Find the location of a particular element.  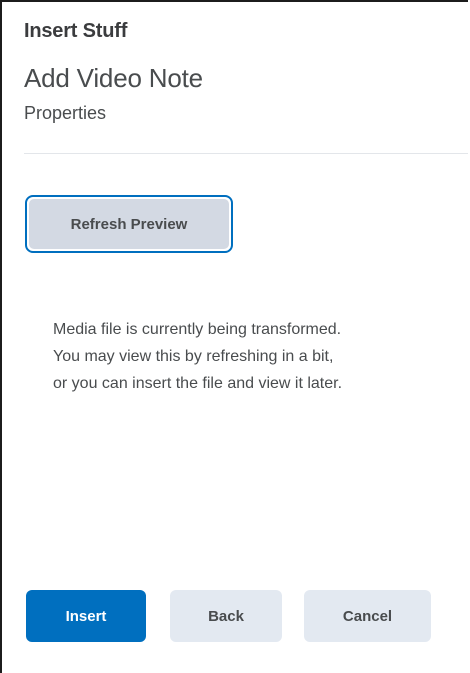

page-title: Add Video Note is located at coordinates (113, 78).